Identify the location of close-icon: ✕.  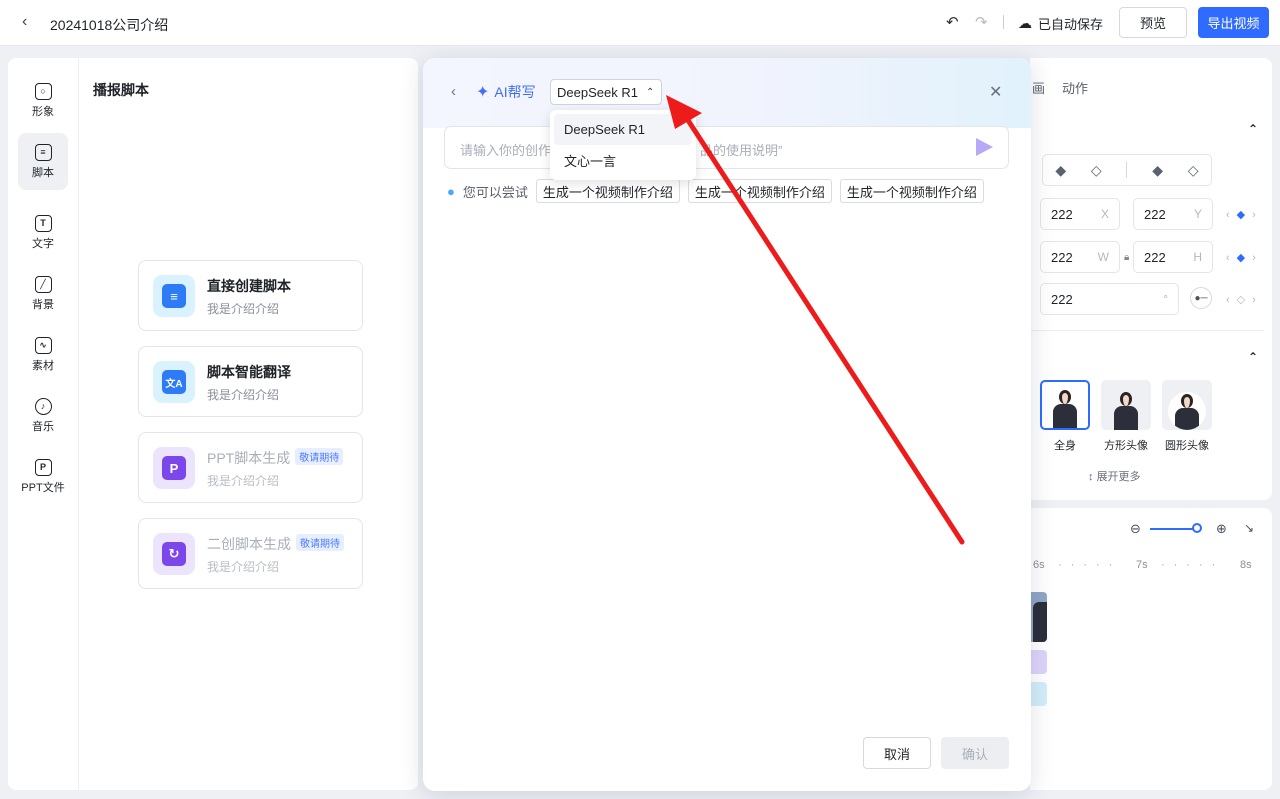
(995, 92).